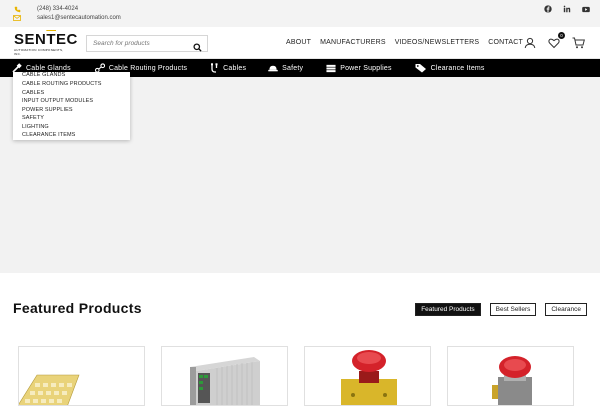 This screenshot has height=406, width=600. I want to click on search-icon, so click(198, 45).